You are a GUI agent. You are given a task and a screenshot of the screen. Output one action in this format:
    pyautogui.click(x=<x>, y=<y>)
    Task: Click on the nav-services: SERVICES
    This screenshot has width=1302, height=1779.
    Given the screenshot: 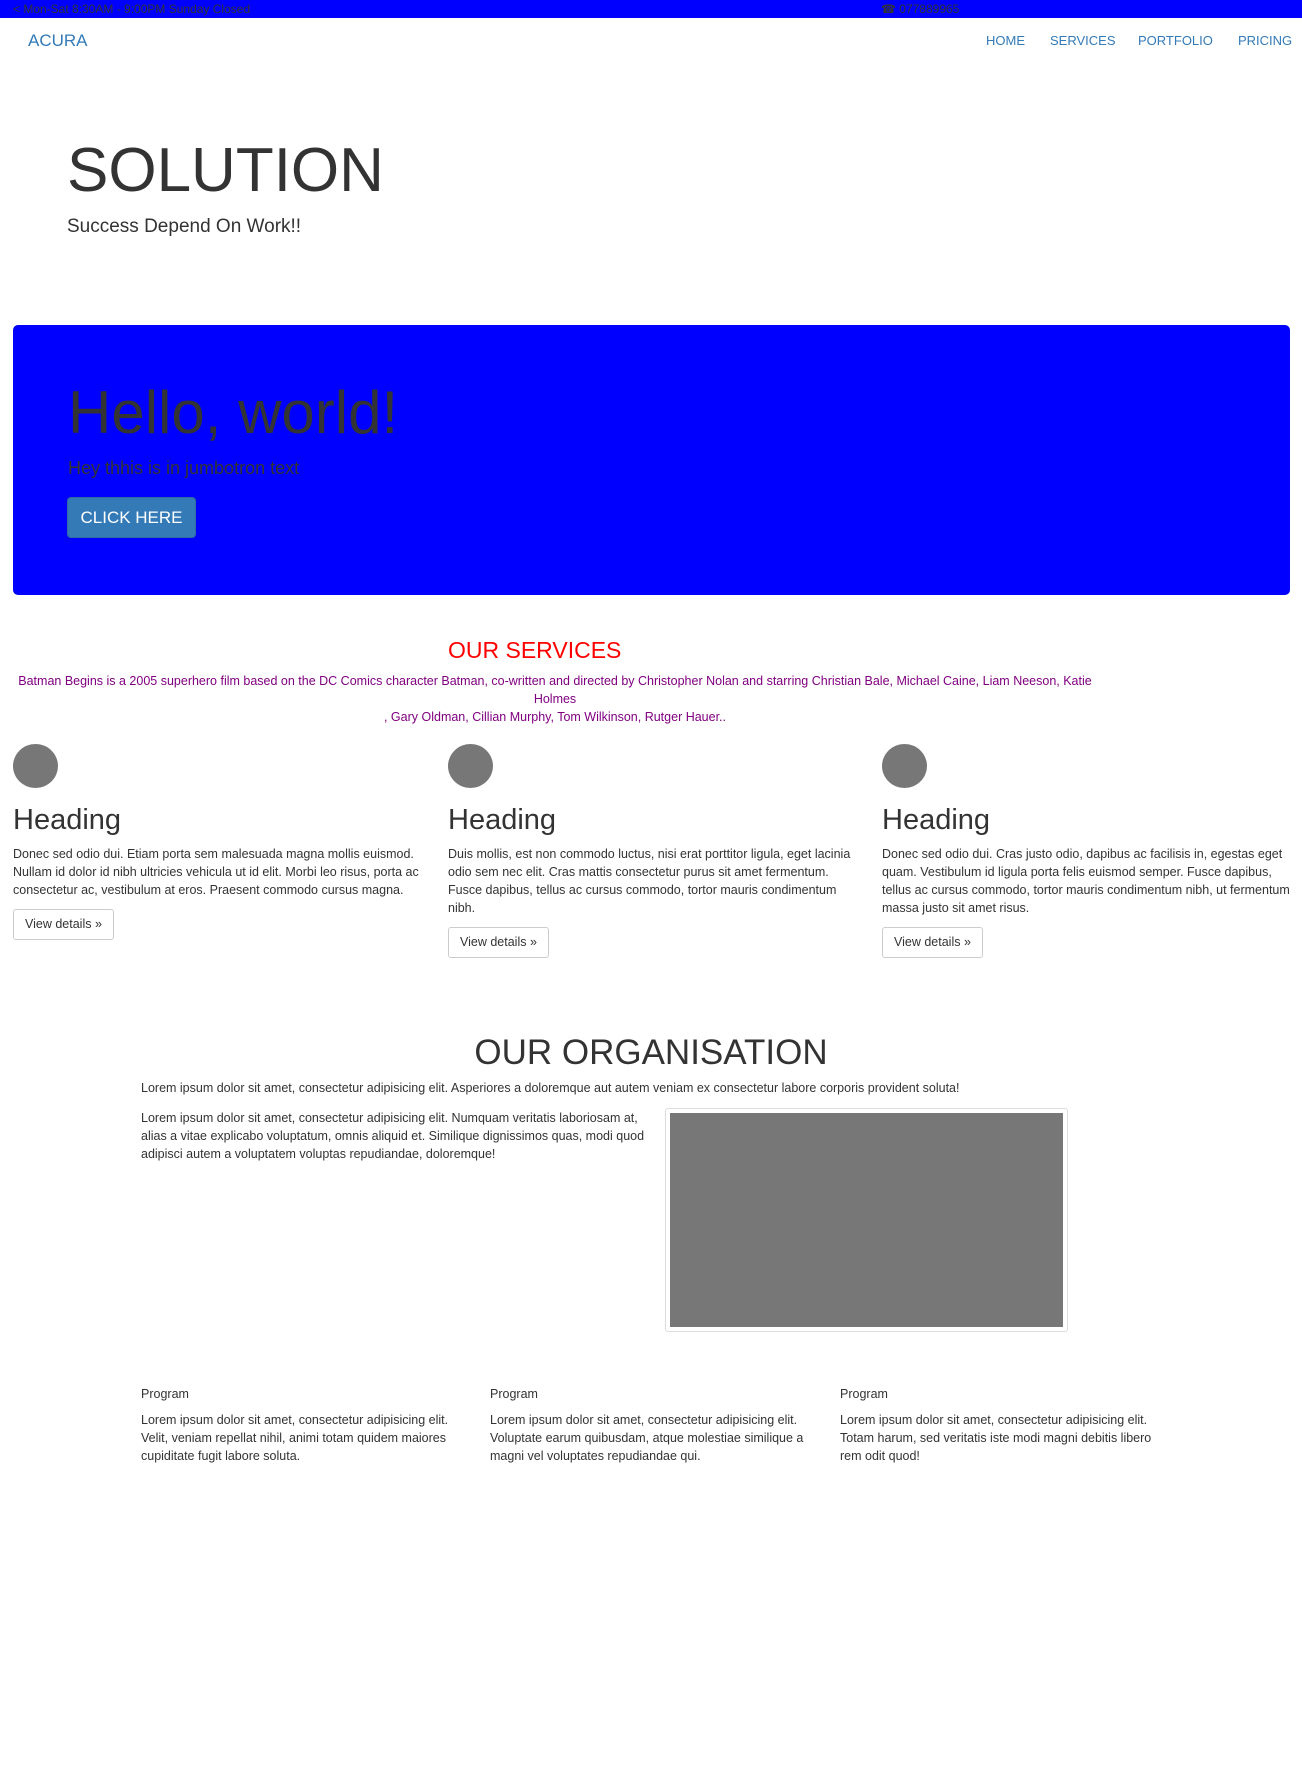 What is the action you would take?
    pyautogui.click(x=1083, y=40)
    